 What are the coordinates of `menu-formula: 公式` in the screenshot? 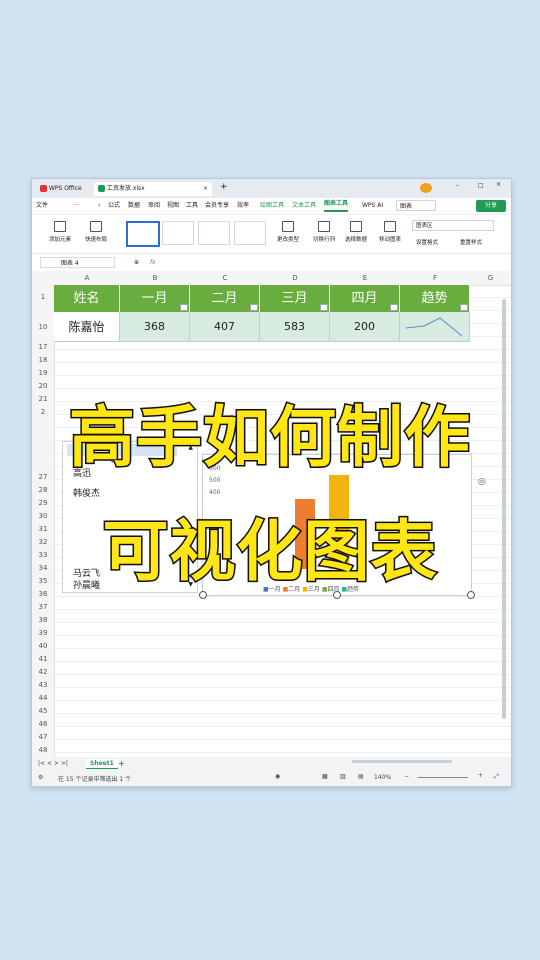 It's located at (114, 206).